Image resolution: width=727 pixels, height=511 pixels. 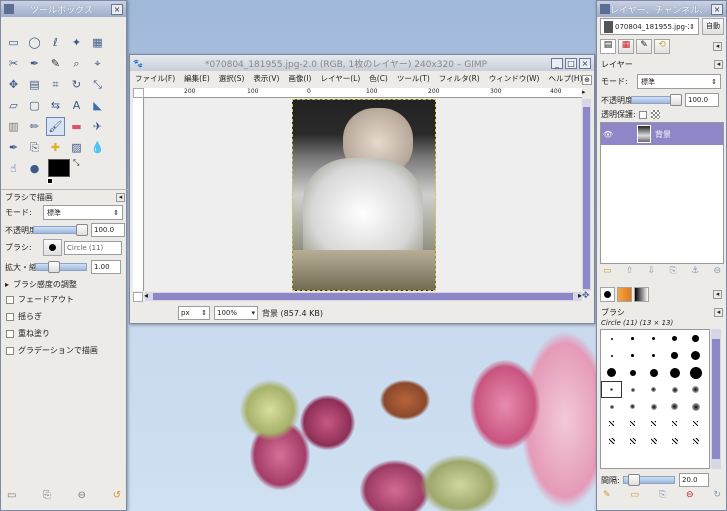 I want to click on blend-tool-icon: ▥, so click(x=13, y=126).